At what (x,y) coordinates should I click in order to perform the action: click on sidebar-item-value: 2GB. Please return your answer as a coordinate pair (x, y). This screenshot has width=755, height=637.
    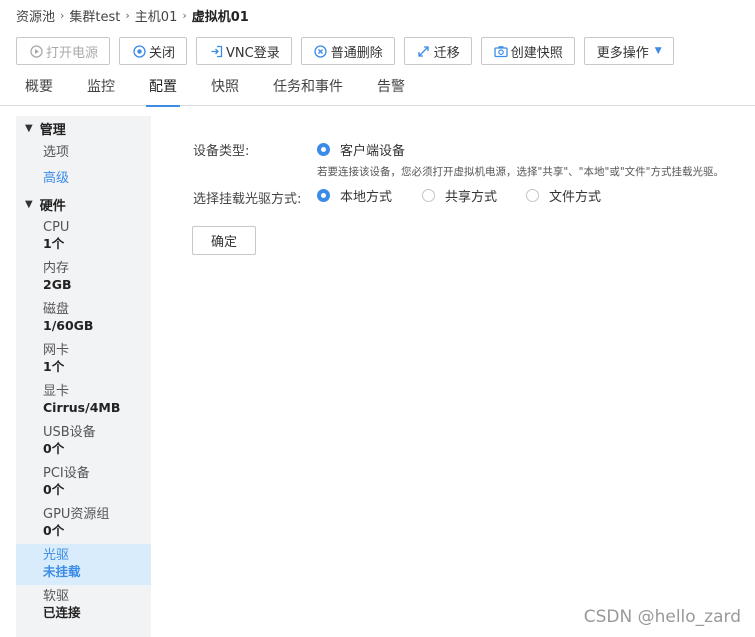
    Looking at the image, I should click on (57, 284).